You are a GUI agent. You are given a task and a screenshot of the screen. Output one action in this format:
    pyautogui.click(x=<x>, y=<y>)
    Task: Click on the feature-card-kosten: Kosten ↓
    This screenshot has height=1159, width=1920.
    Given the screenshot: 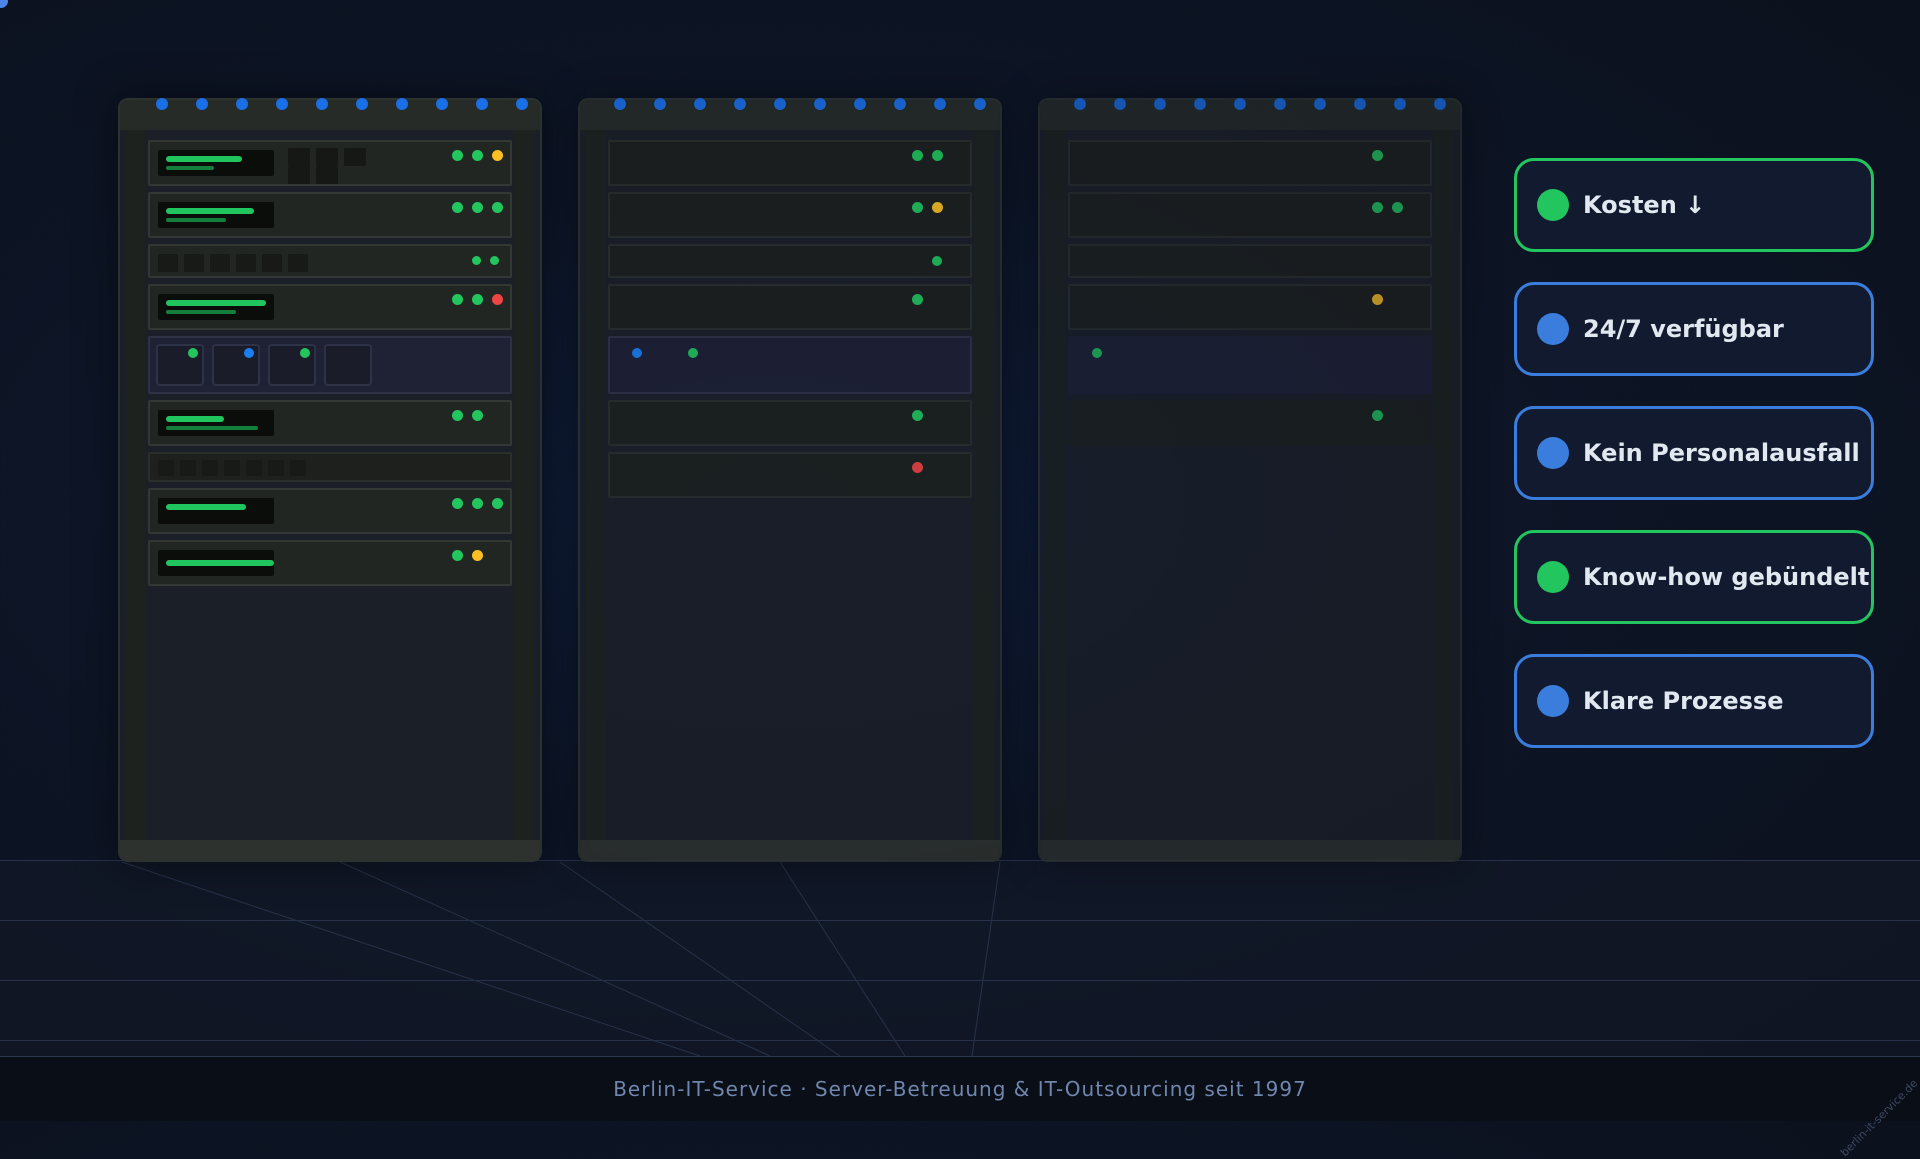 What is the action you would take?
    pyautogui.click(x=1694, y=205)
    